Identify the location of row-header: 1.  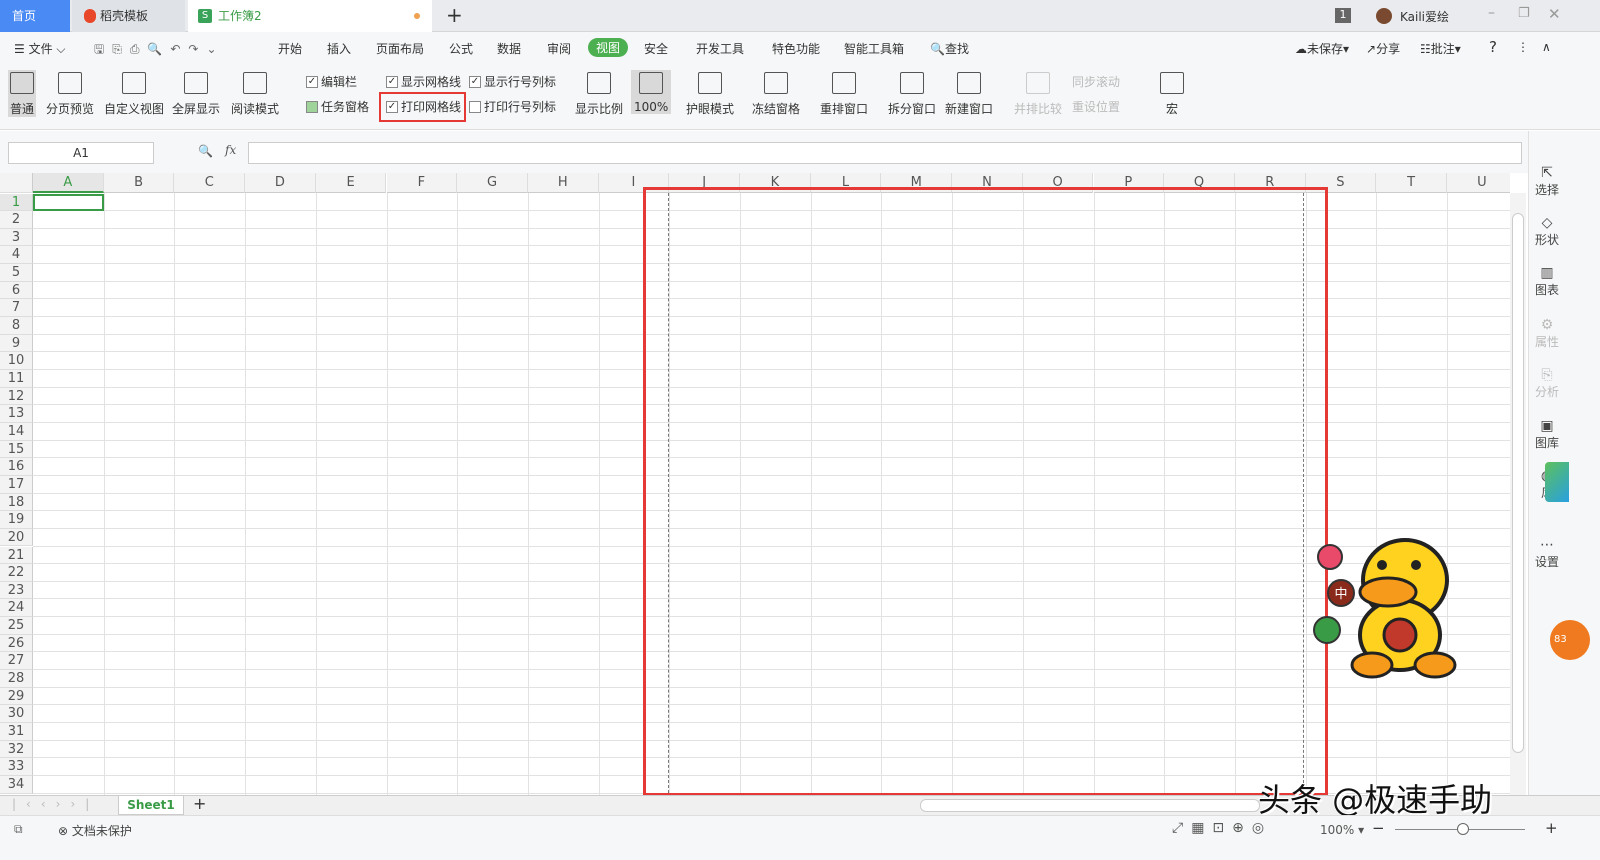
(16, 202).